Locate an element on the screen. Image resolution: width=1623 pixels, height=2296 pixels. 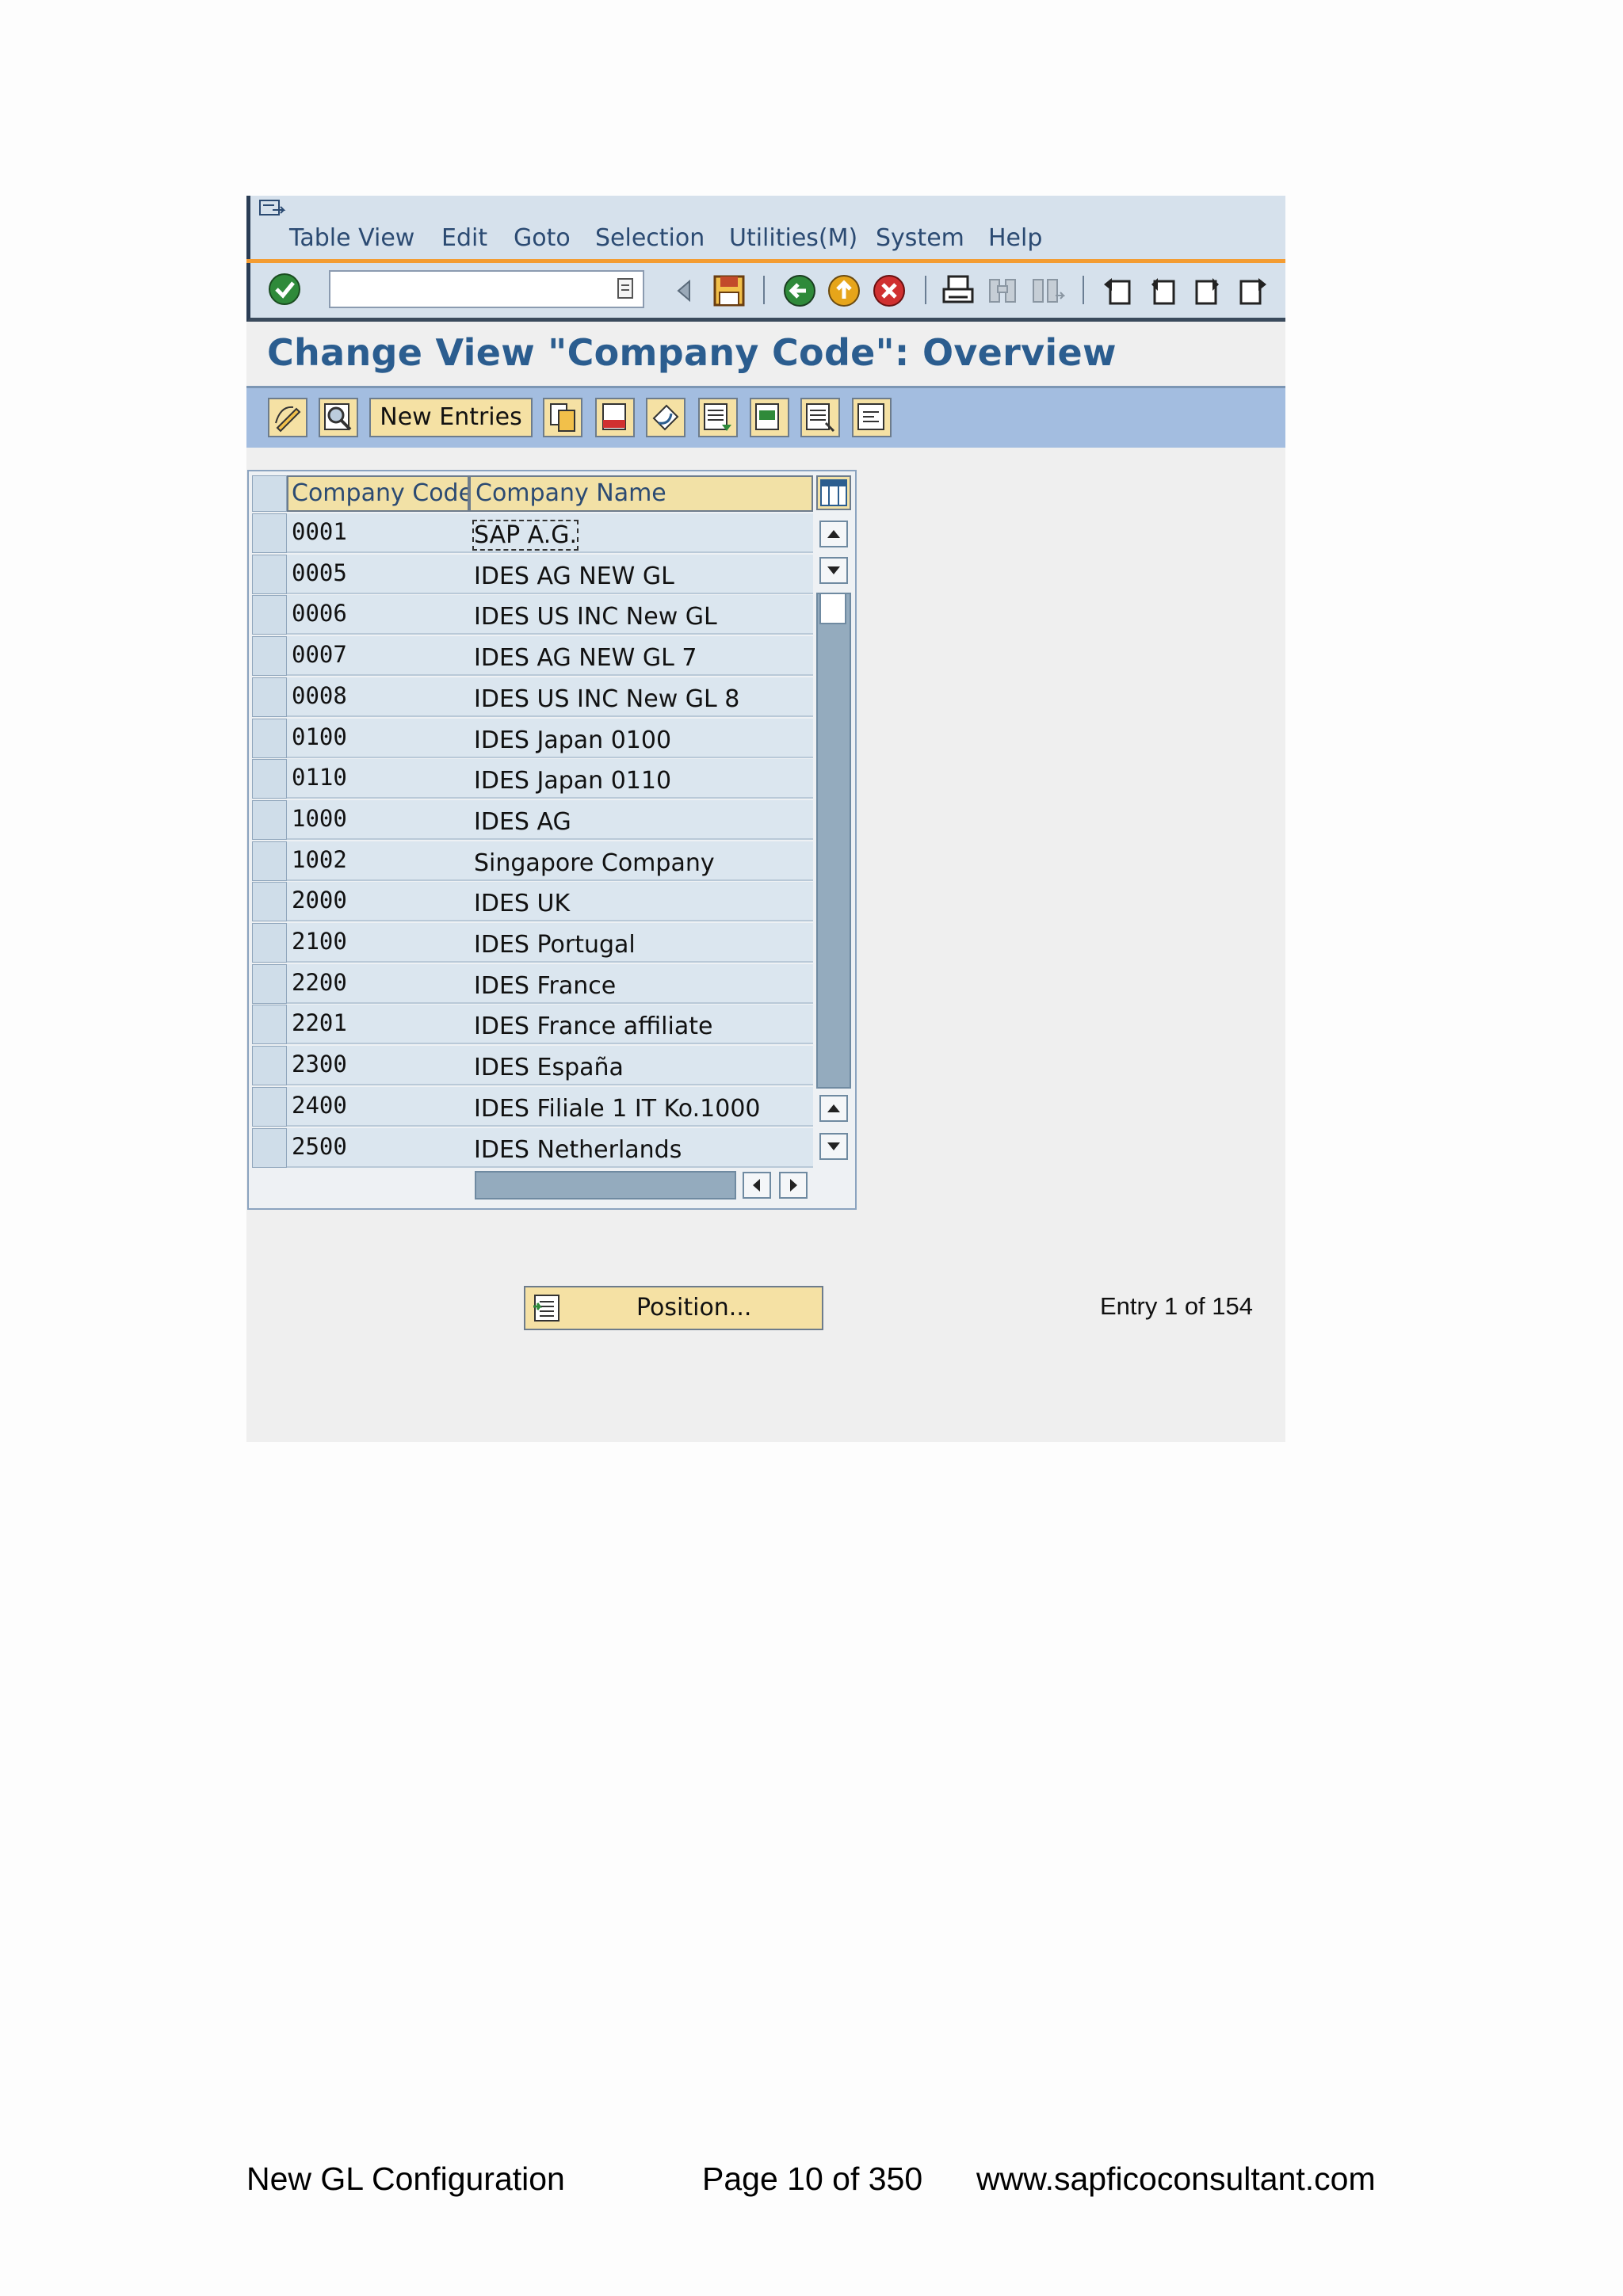
cell-company-code: 0100 is located at coordinates (378, 738).